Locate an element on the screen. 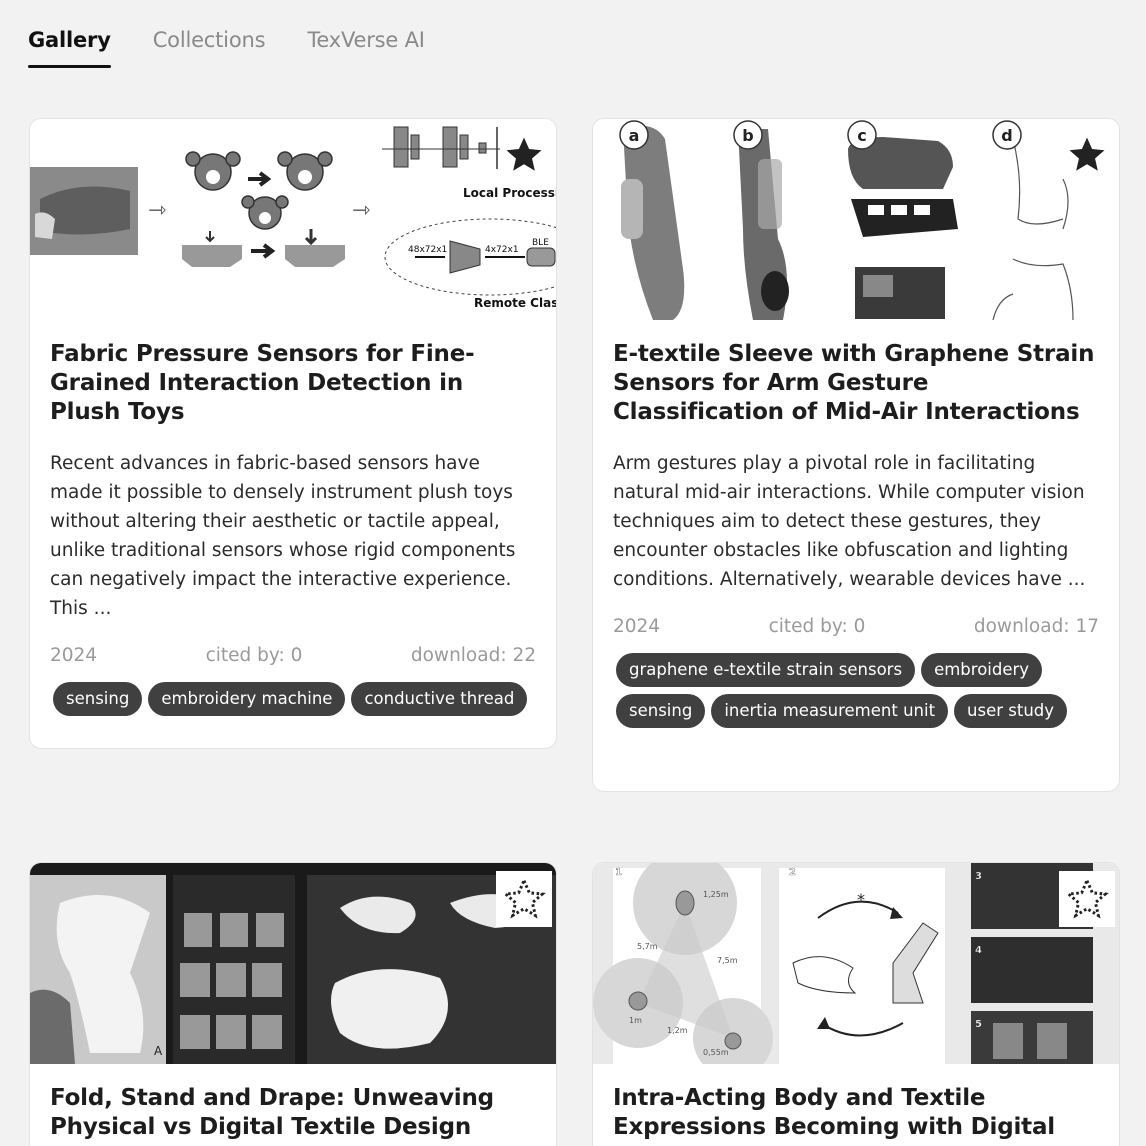  svg-text: 5,7m is located at coordinates (647, 946).